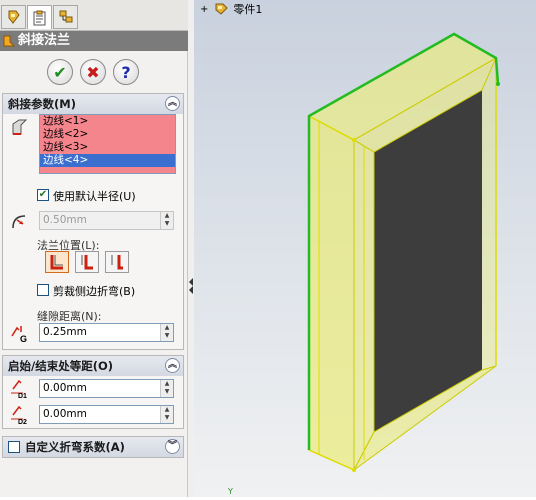 This screenshot has width=536, height=500. Describe the element at coordinates (65, 414) in the screenshot. I see `end-offset-value: 0.00mm` at that location.